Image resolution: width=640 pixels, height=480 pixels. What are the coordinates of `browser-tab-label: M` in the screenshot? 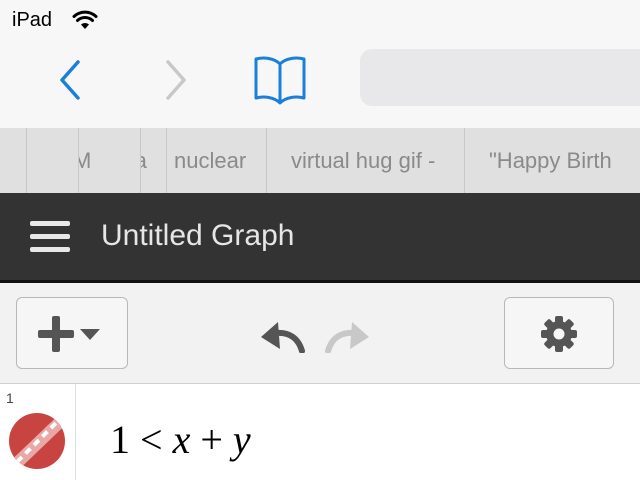 It's located at (85, 160).